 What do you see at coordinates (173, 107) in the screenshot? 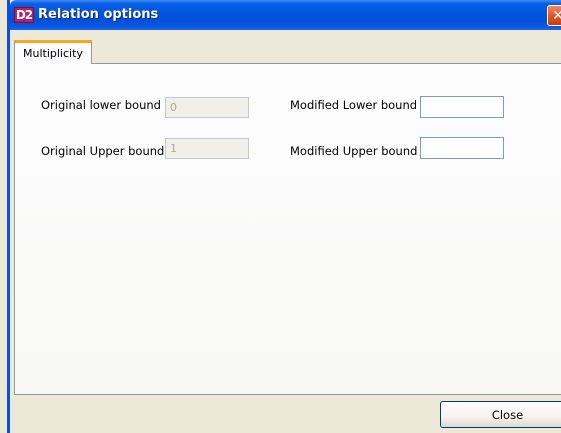
I see `original-lower-bound-value: 0` at bounding box center [173, 107].